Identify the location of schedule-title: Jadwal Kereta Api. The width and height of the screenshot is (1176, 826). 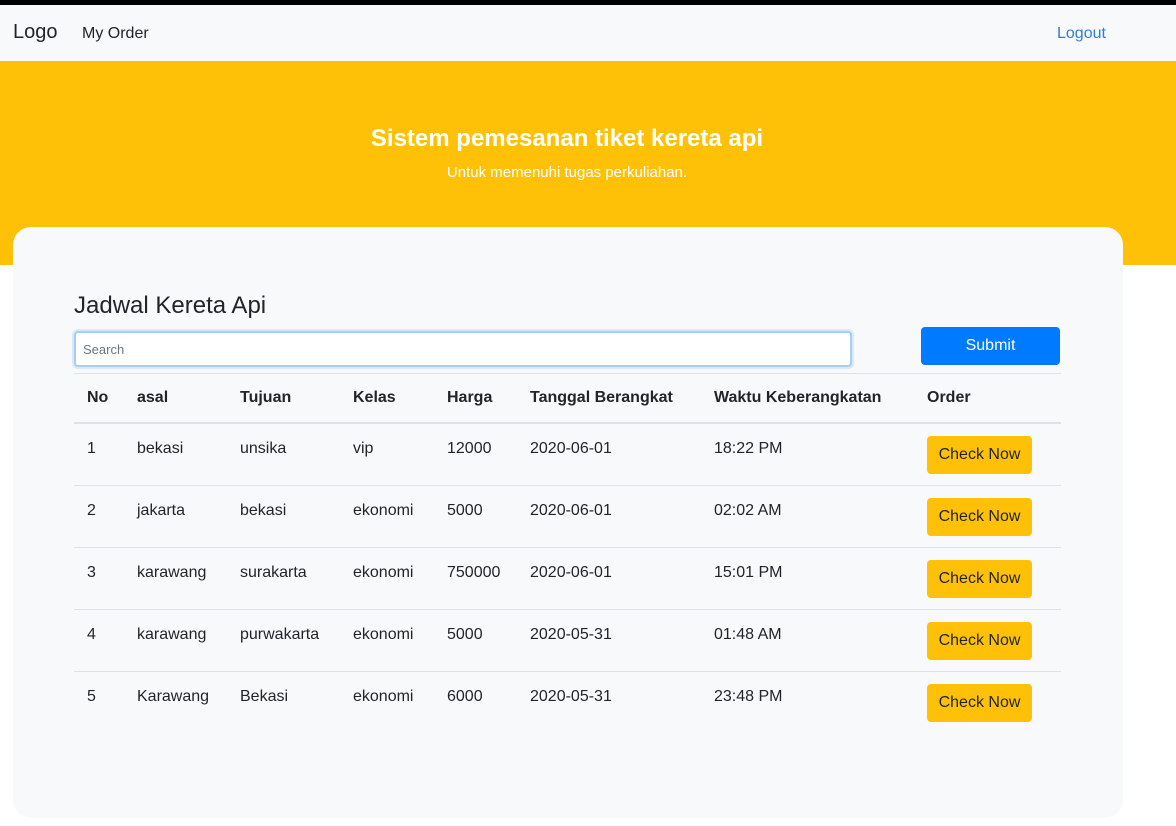
(170, 305).